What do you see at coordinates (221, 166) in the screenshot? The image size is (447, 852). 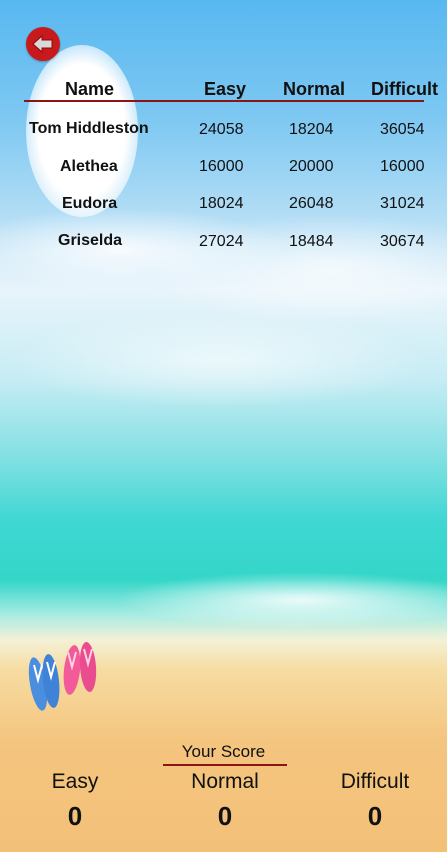 I see `row-easy: 16000` at bounding box center [221, 166].